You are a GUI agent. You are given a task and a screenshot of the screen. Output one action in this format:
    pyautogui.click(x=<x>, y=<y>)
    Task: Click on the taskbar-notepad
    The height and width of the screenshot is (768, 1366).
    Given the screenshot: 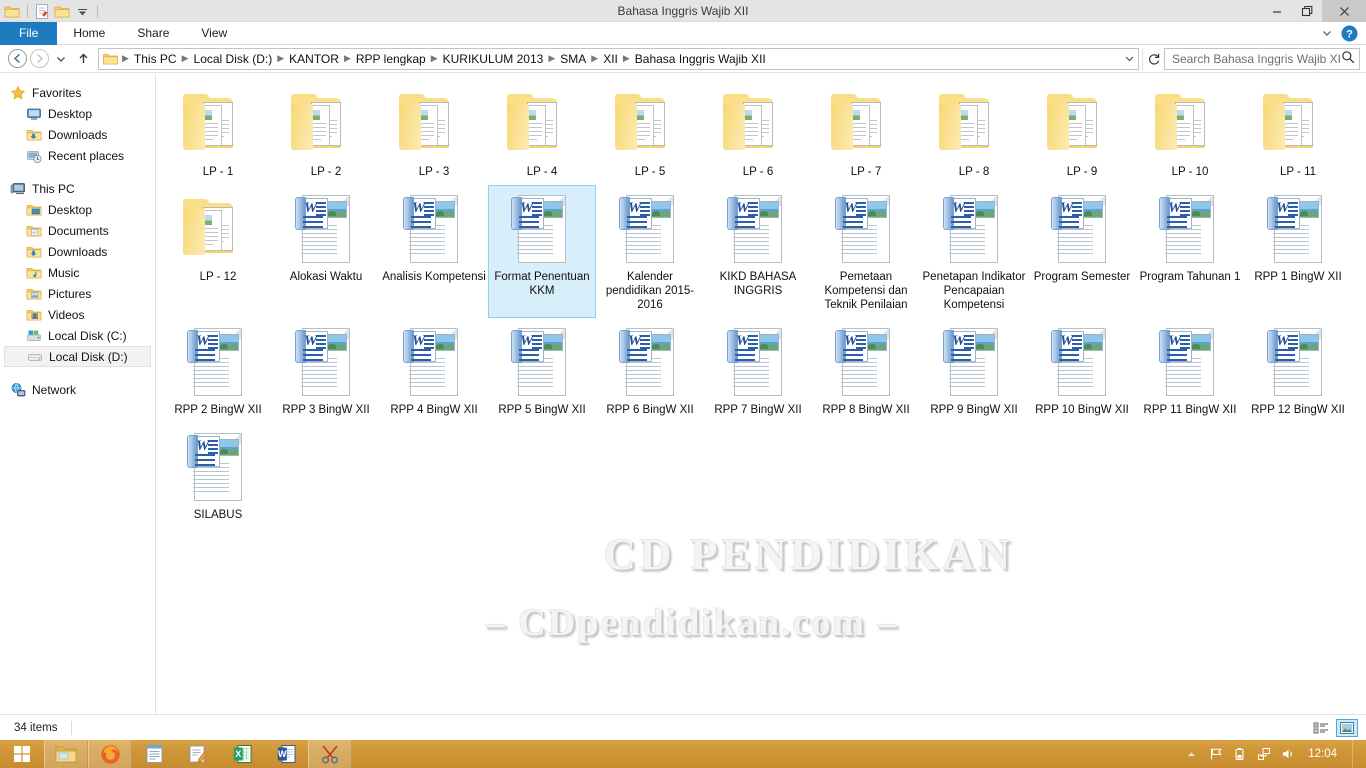 What is the action you would take?
    pyautogui.click(x=154, y=754)
    